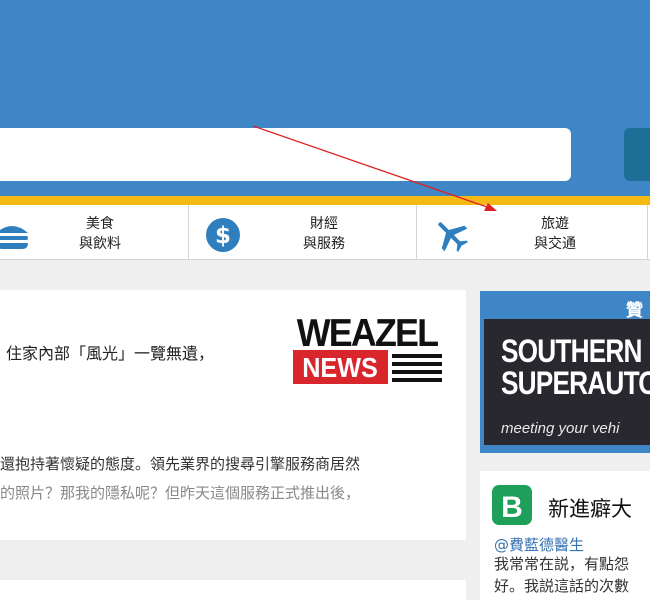  I want to click on category-food-drinks: 美食 與飲料, so click(94, 232).